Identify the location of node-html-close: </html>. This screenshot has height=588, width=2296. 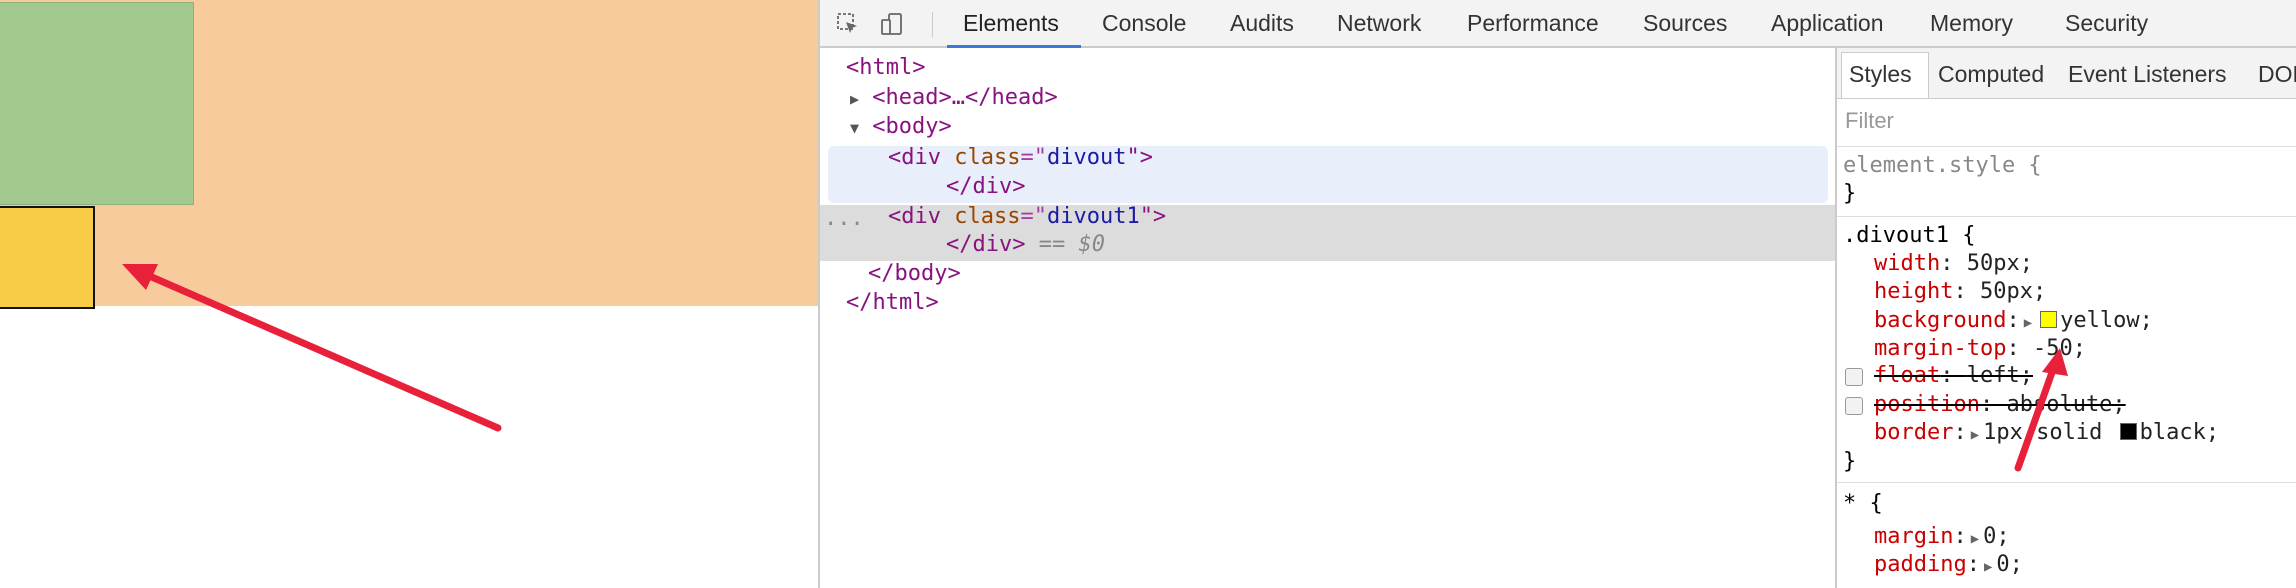
(892, 303).